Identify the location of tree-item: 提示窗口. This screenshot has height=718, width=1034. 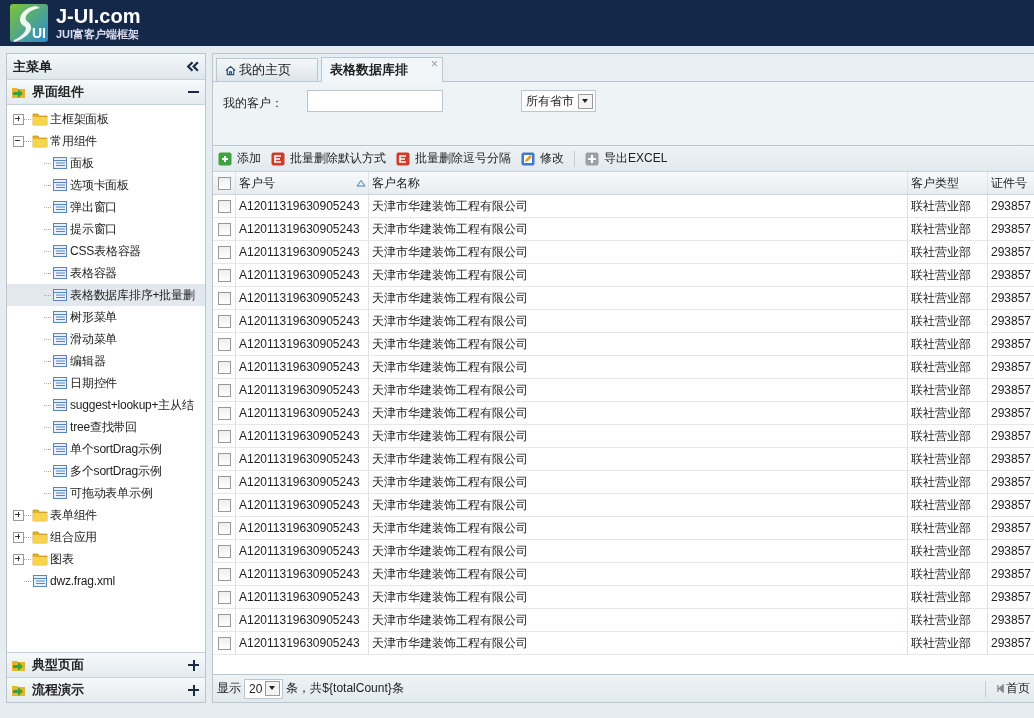
(106, 229).